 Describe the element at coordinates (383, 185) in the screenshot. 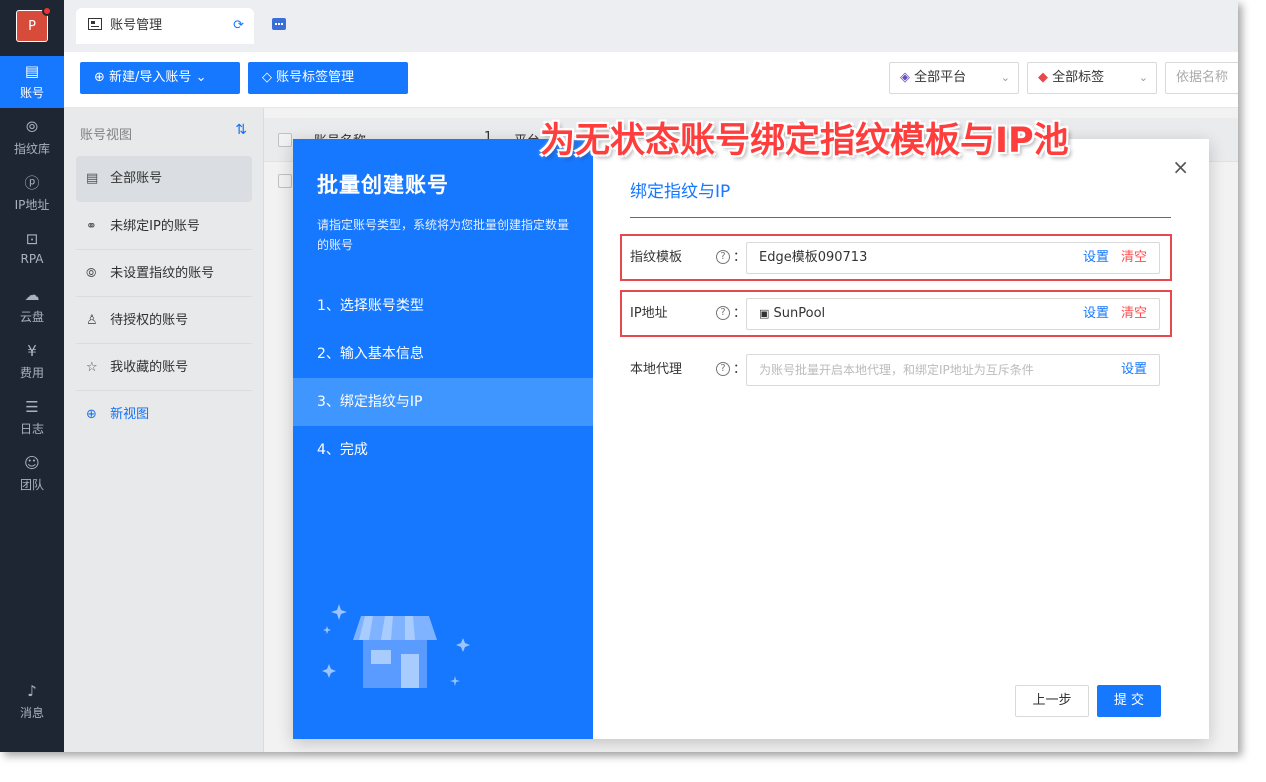

I see `dialog-title: 批量创建账号` at that location.